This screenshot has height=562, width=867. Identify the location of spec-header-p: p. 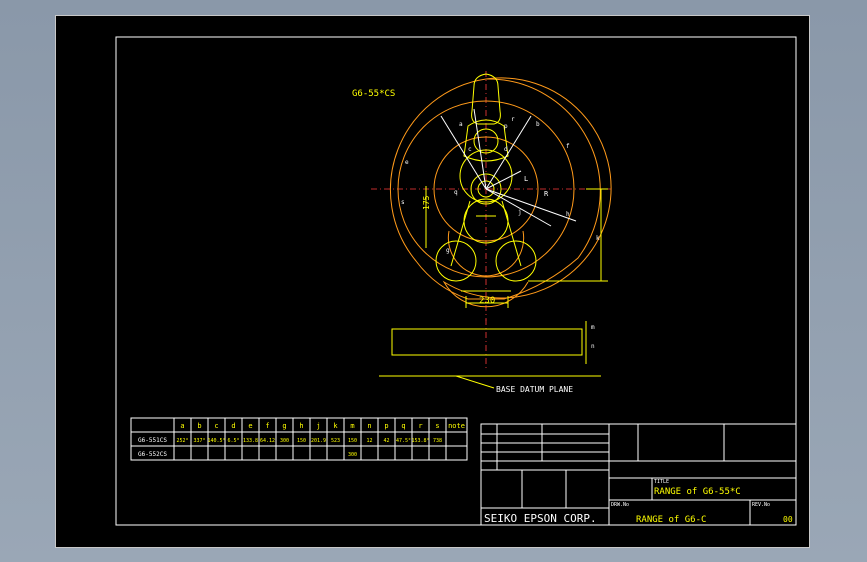
(386, 426).